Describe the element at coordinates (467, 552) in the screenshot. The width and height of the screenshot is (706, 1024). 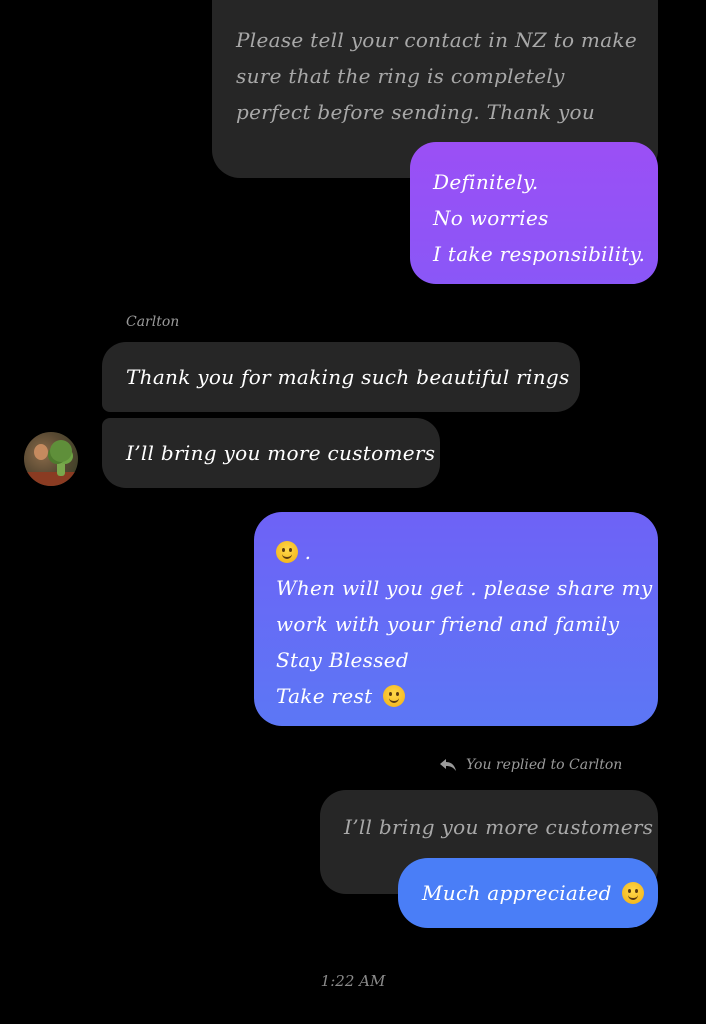
I see `message-line: .` at that location.